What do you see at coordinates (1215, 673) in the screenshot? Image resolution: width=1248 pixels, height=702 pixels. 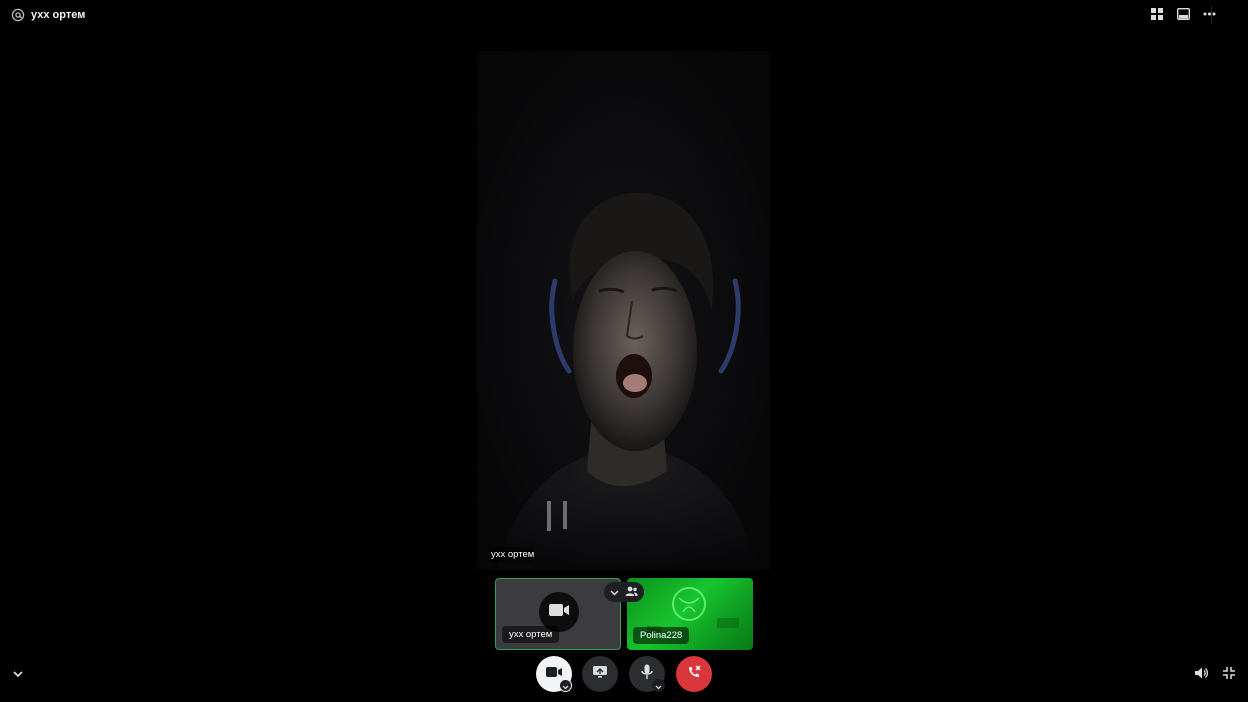 I see `footer-actions` at bounding box center [1215, 673].